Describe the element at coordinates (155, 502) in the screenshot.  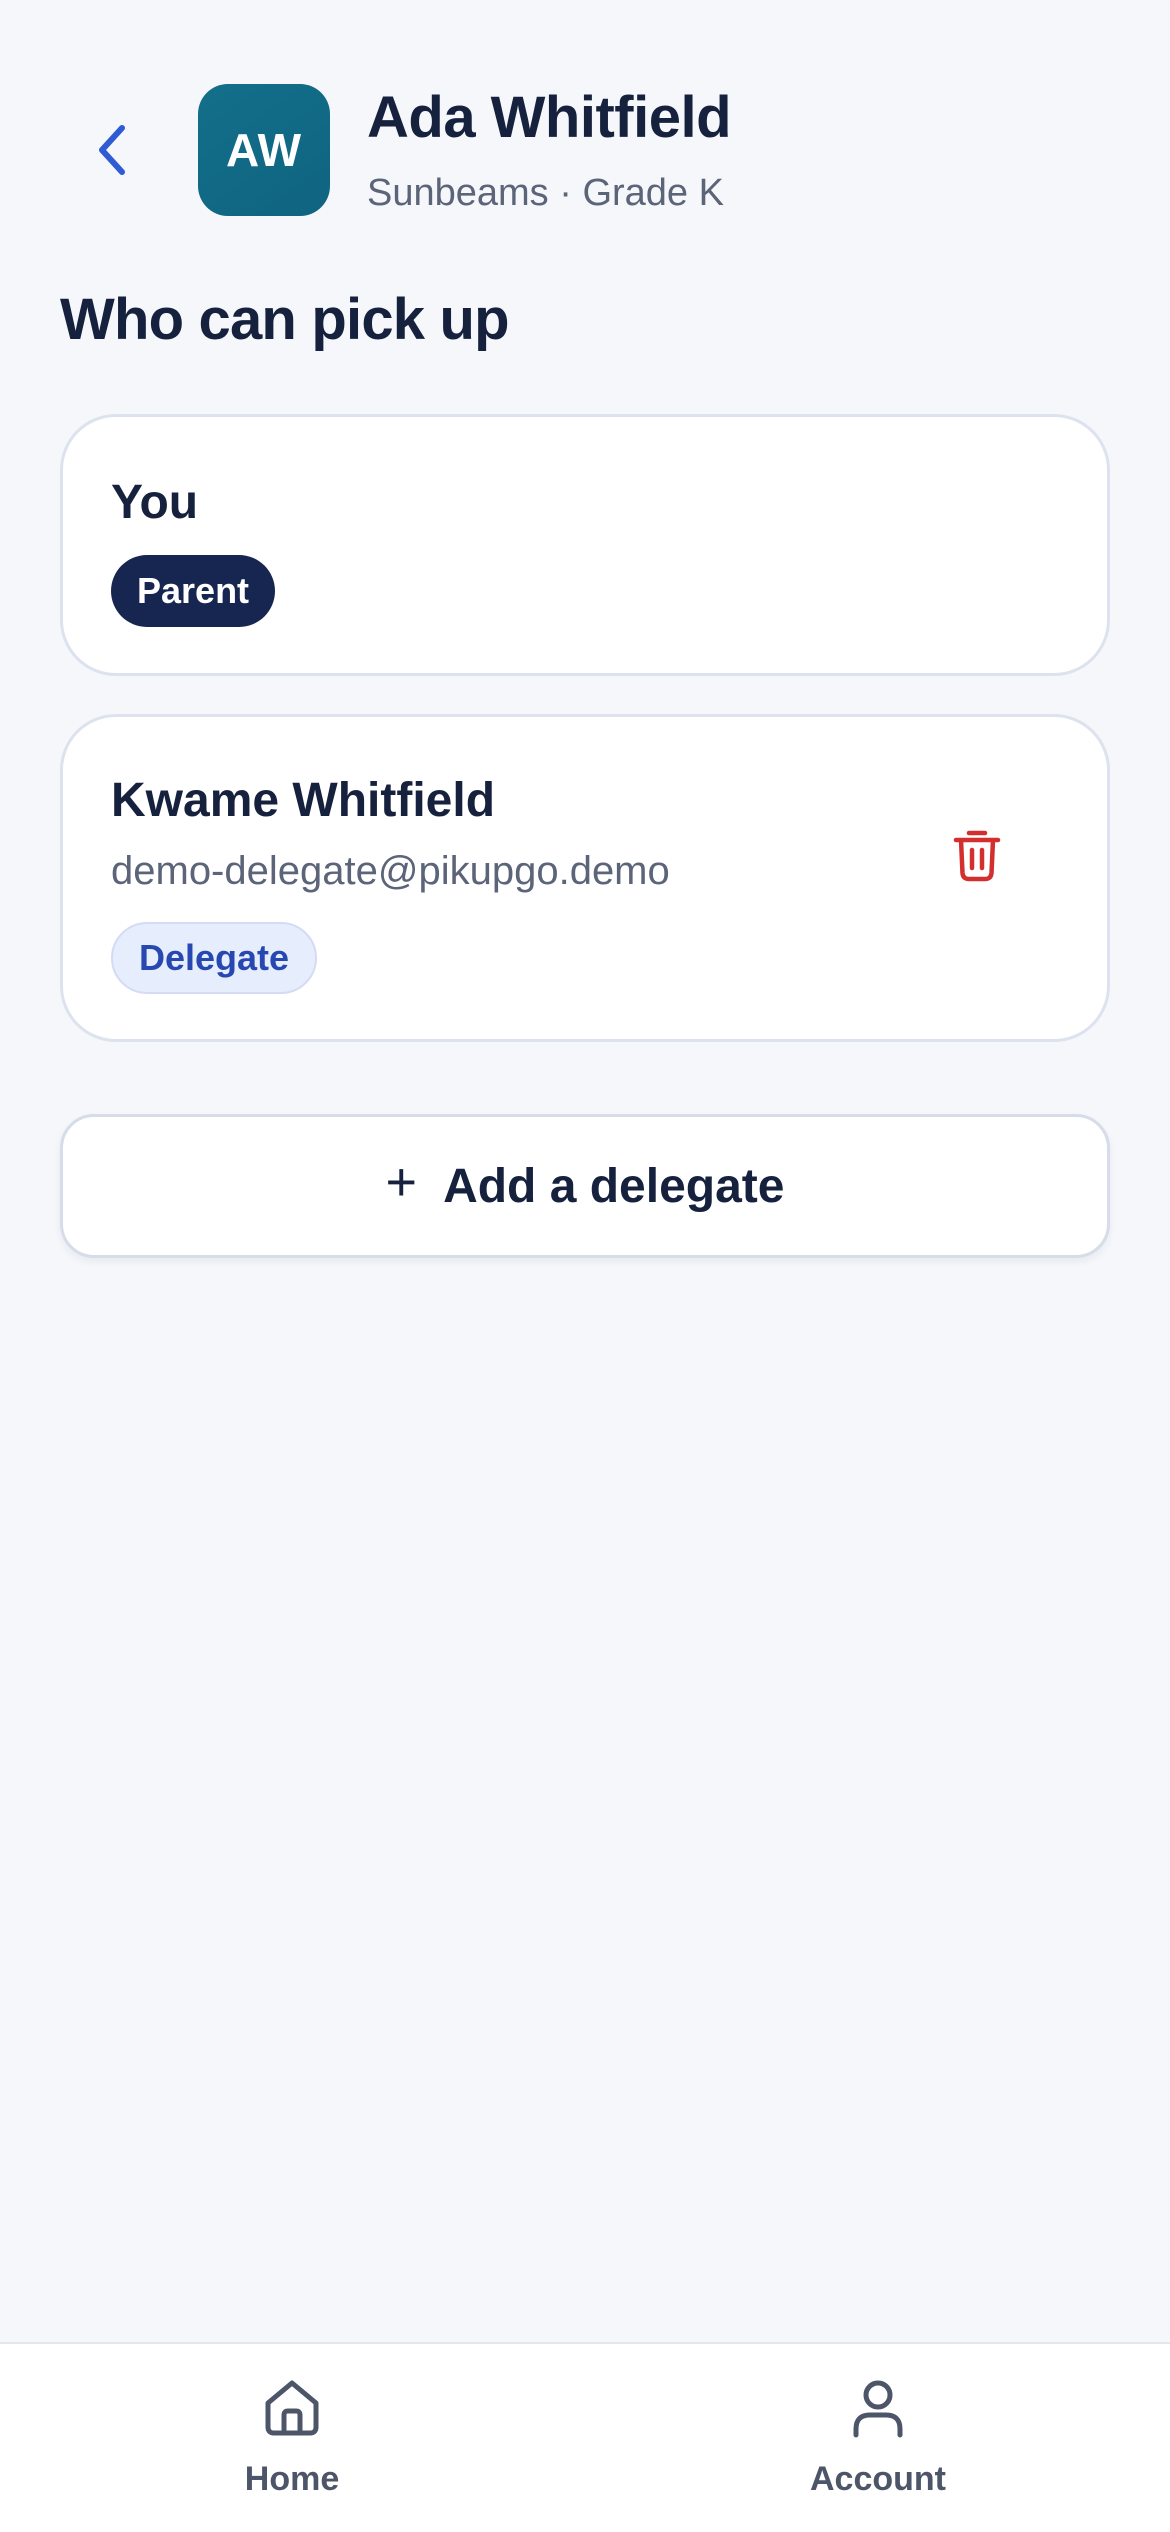
I see `pickup-person-name: You` at that location.